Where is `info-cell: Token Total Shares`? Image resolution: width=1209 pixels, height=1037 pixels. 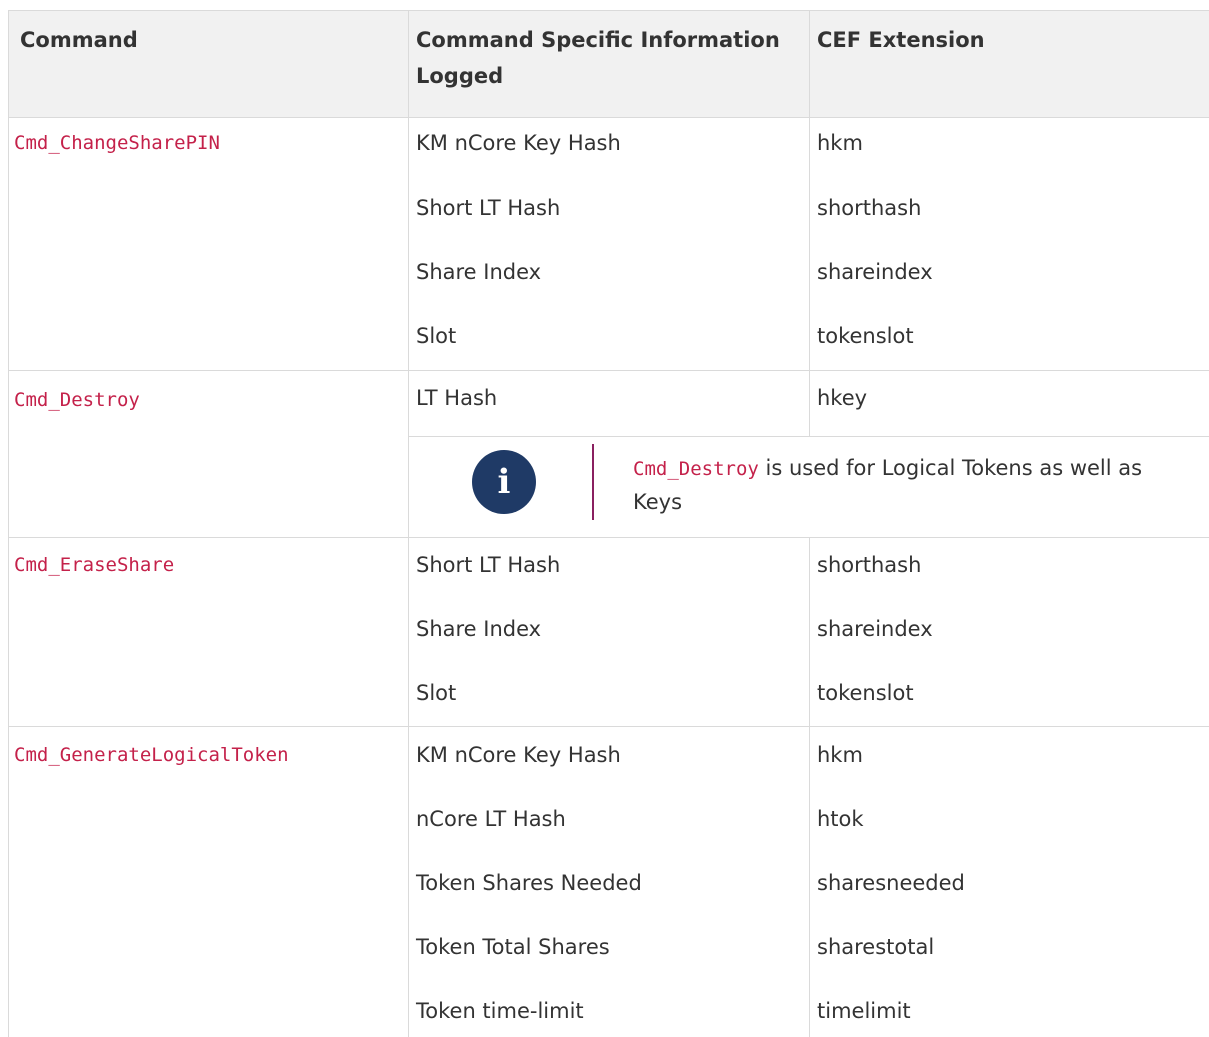
info-cell: Token Total Shares is located at coordinates (513, 947).